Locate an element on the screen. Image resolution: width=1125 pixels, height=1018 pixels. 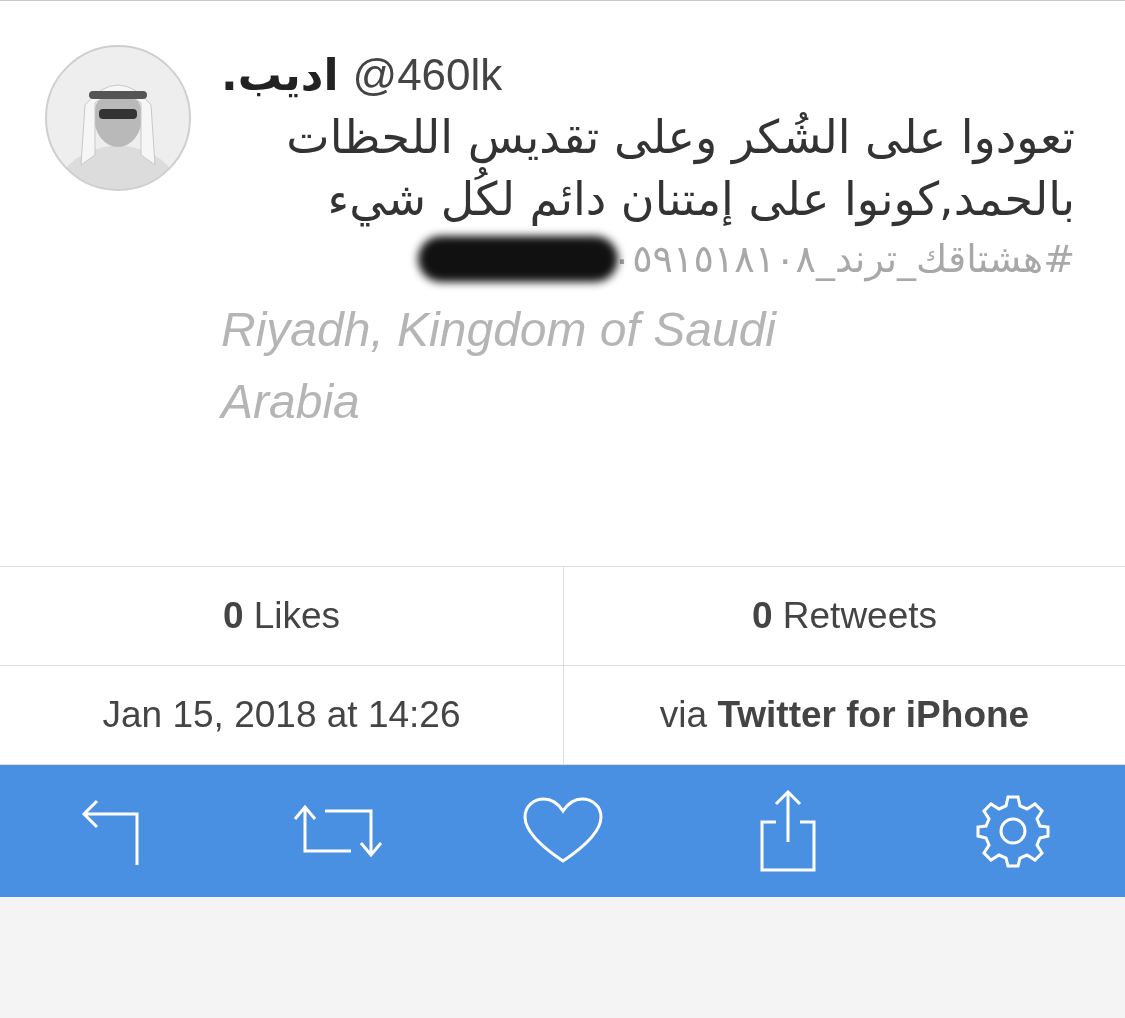
settings-icon is located at coordinates (1012, 831).